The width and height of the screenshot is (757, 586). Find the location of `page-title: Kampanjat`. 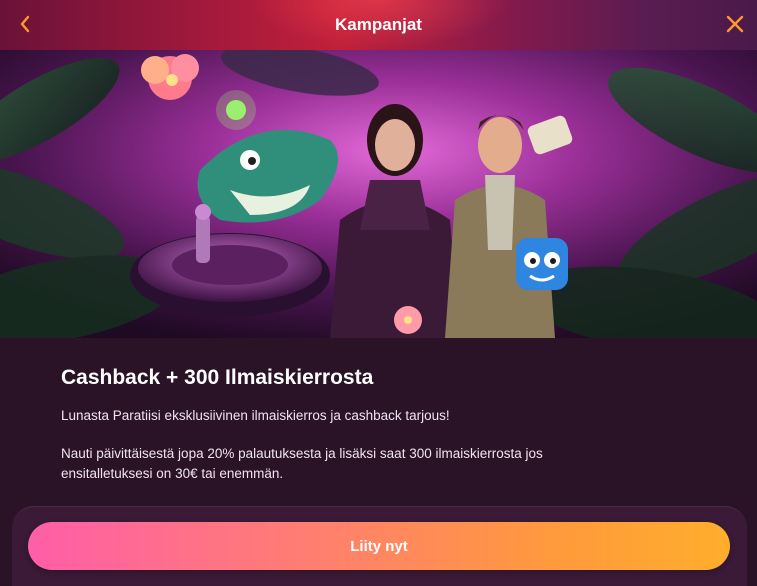

page-title: Kampanjat is located at coordinates (378, 24).